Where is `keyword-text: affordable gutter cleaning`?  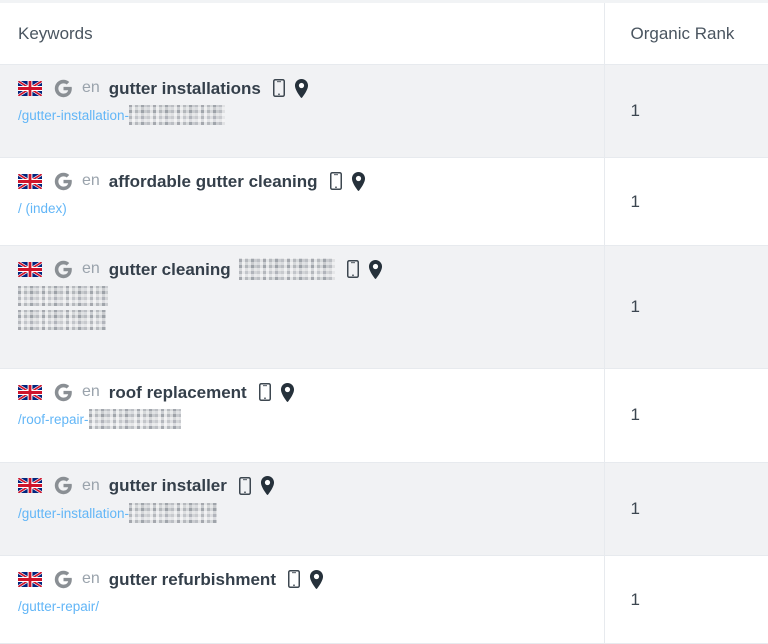 keyword-text: affordable gutter cleaning is located at coordinates (213, 181).